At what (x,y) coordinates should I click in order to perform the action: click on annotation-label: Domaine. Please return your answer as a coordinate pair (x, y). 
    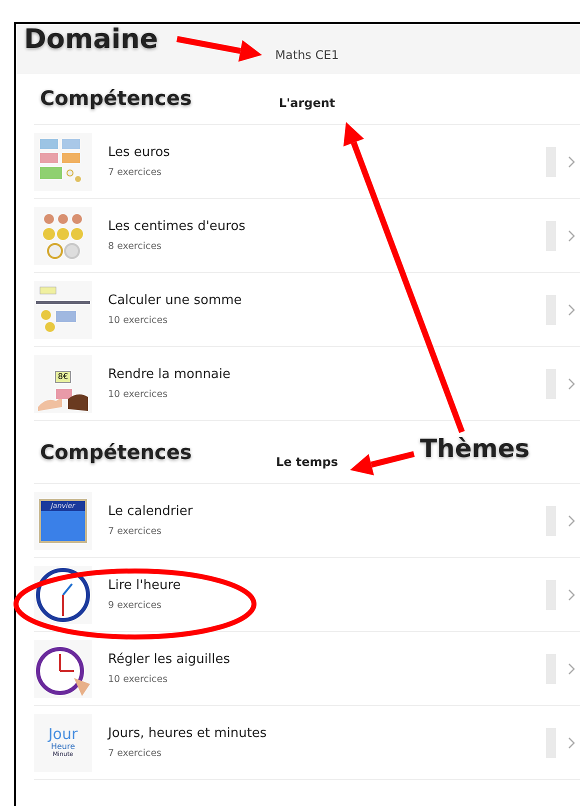
    Looking at the image, I should click on (91, 39).